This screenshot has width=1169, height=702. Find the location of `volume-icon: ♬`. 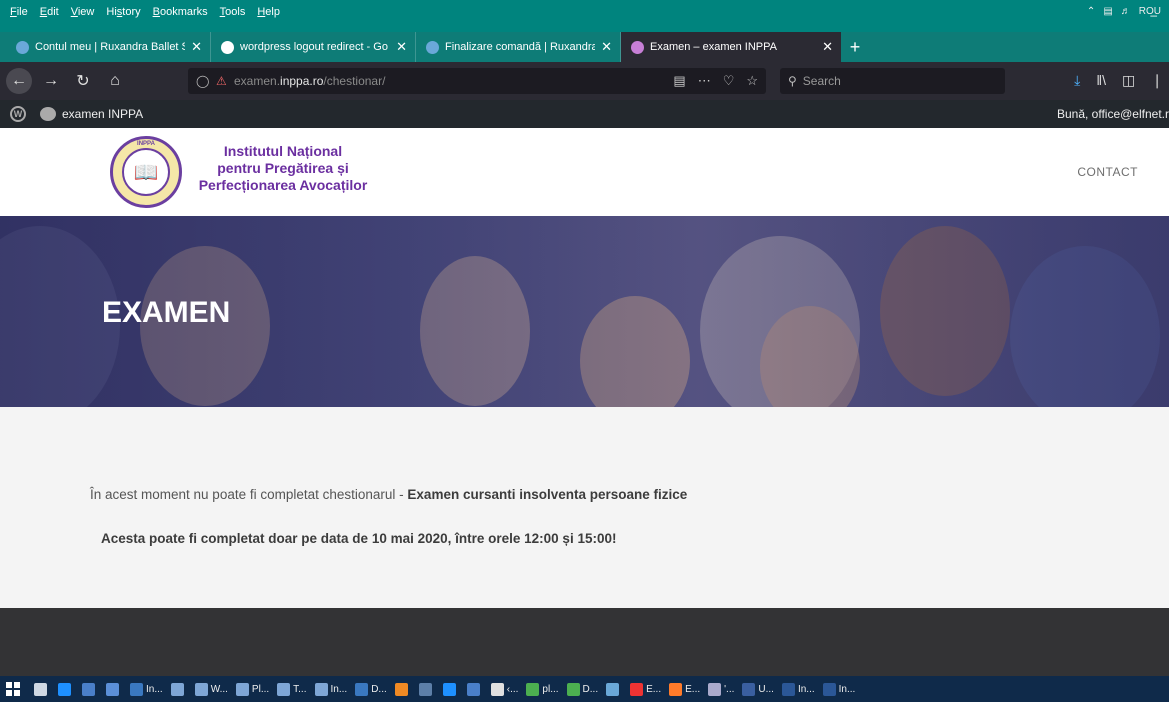

volume-icon: ♬ is located at coordinates (1126, 11).